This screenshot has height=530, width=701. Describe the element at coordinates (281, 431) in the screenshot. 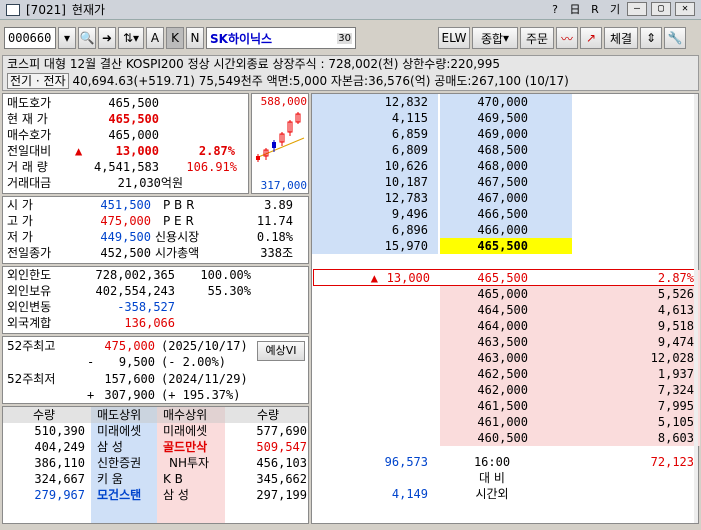

I see `buy-qty: 577,690` at that location.